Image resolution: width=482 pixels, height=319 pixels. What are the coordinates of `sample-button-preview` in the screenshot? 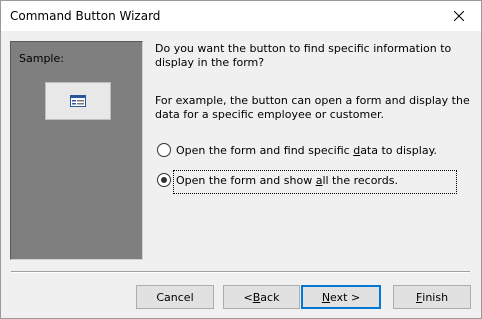 It's located at (78, 101).